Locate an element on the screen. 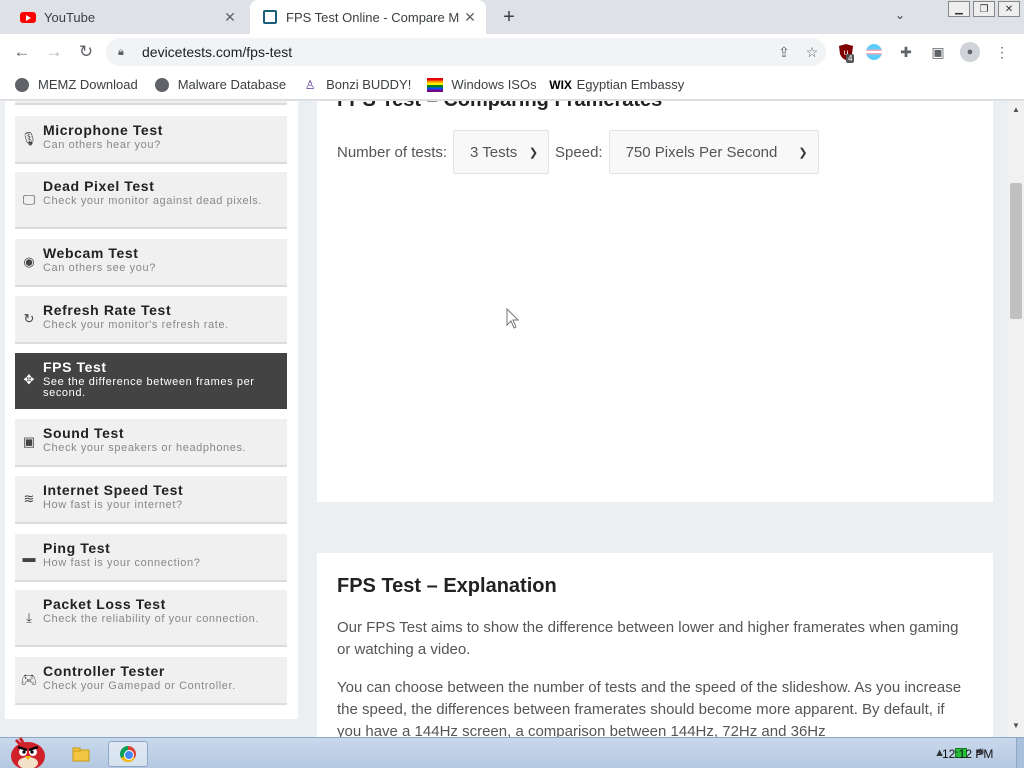  reload-icon: ↻ is located at coordinates (86, 52).